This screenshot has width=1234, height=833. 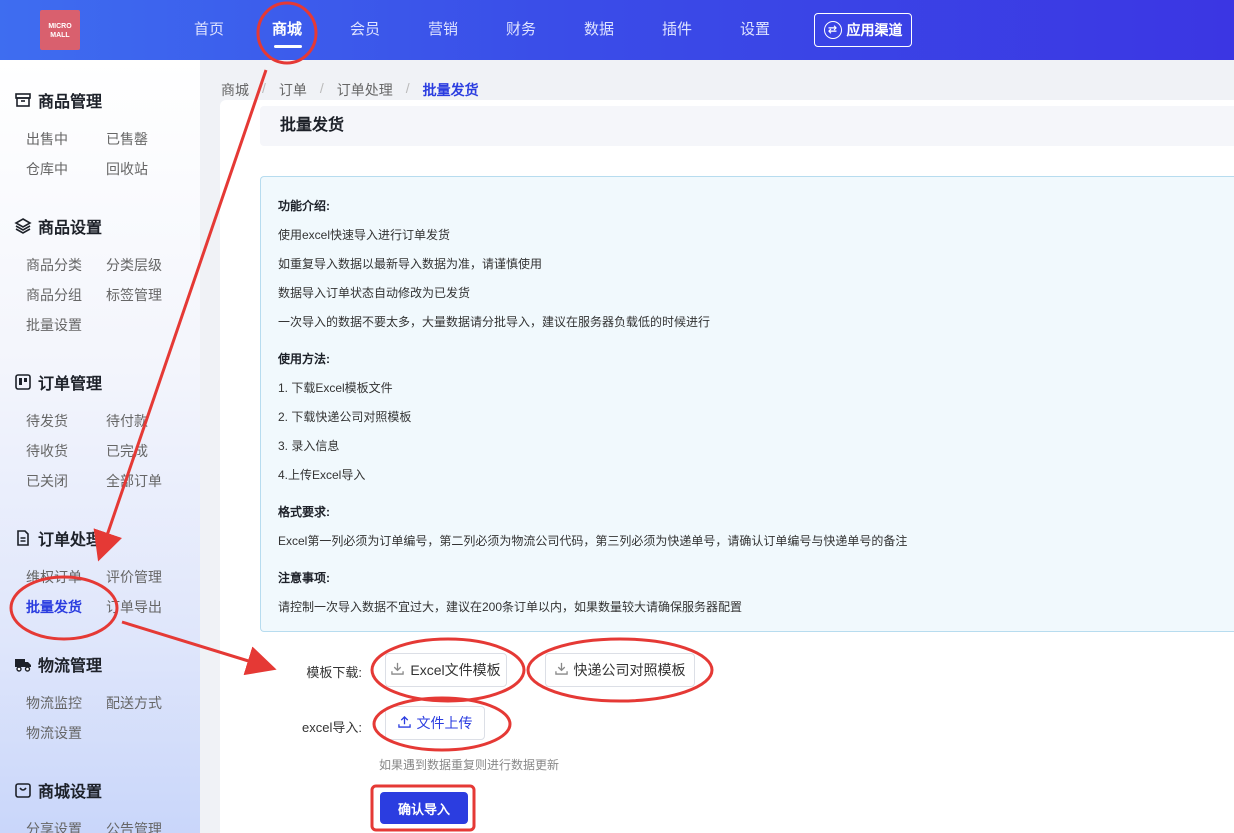 What do you see at coordinates (66, 169) in the screenshot?
I see `sidebar-item-warehouse: 仓库中` at bounding box center [66, 169].